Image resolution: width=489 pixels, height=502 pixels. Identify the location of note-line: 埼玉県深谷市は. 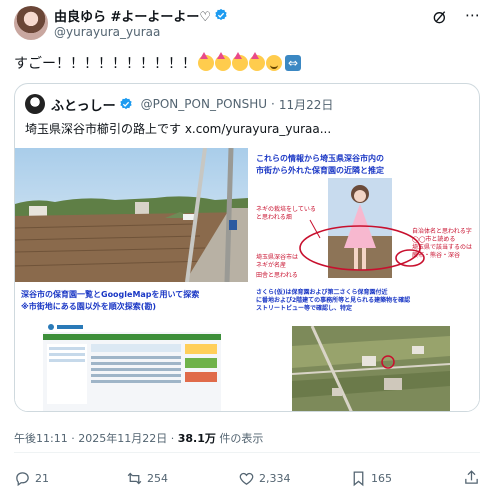
(277, 257).